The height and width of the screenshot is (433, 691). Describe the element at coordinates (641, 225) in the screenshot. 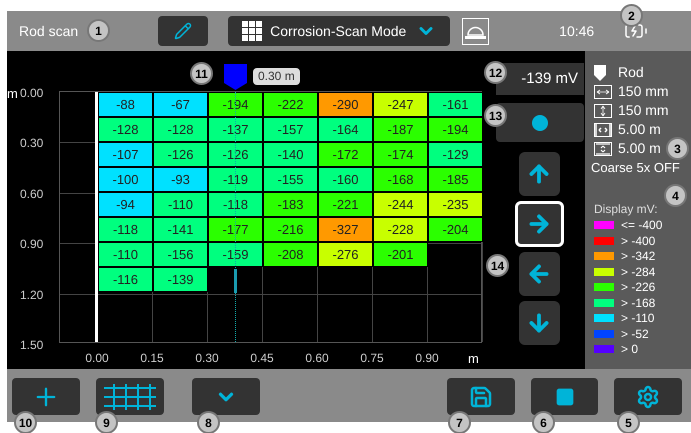

I see `legend-label: <= -400` at that location.